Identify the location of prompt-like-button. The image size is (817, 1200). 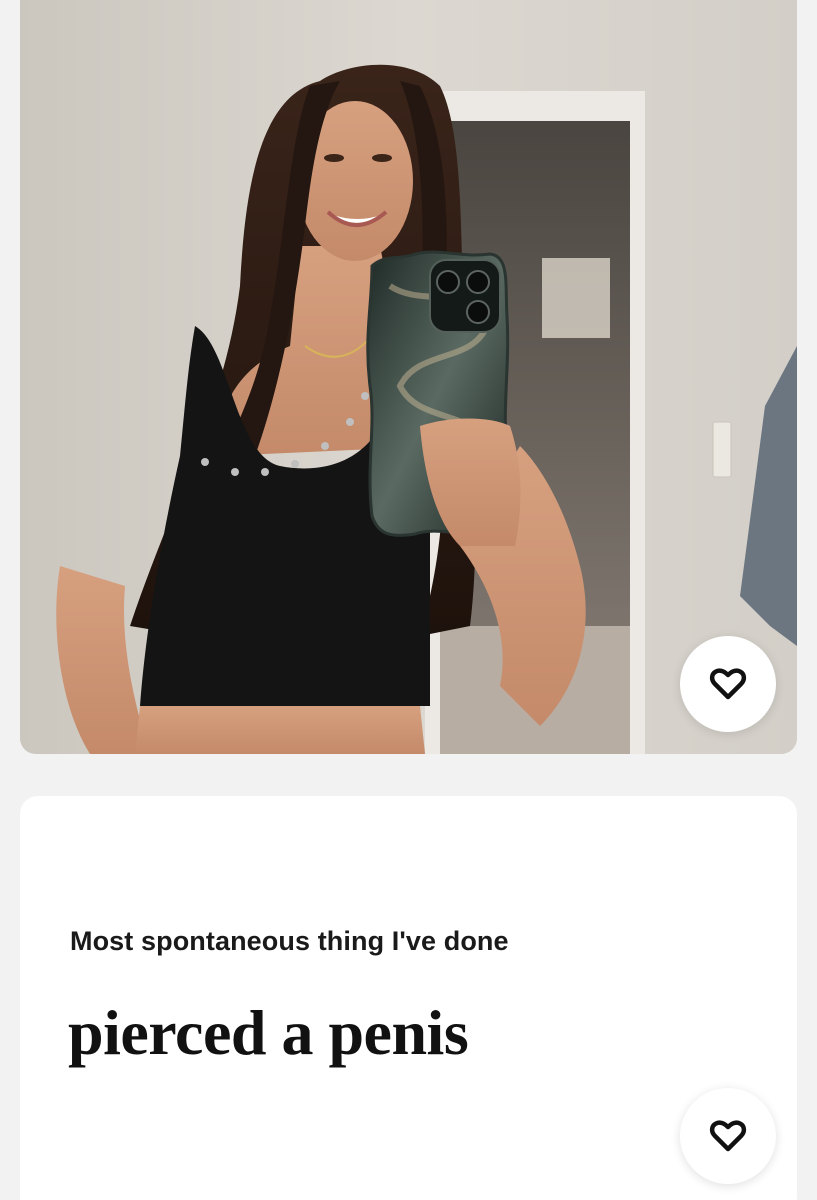
(728, 1136).